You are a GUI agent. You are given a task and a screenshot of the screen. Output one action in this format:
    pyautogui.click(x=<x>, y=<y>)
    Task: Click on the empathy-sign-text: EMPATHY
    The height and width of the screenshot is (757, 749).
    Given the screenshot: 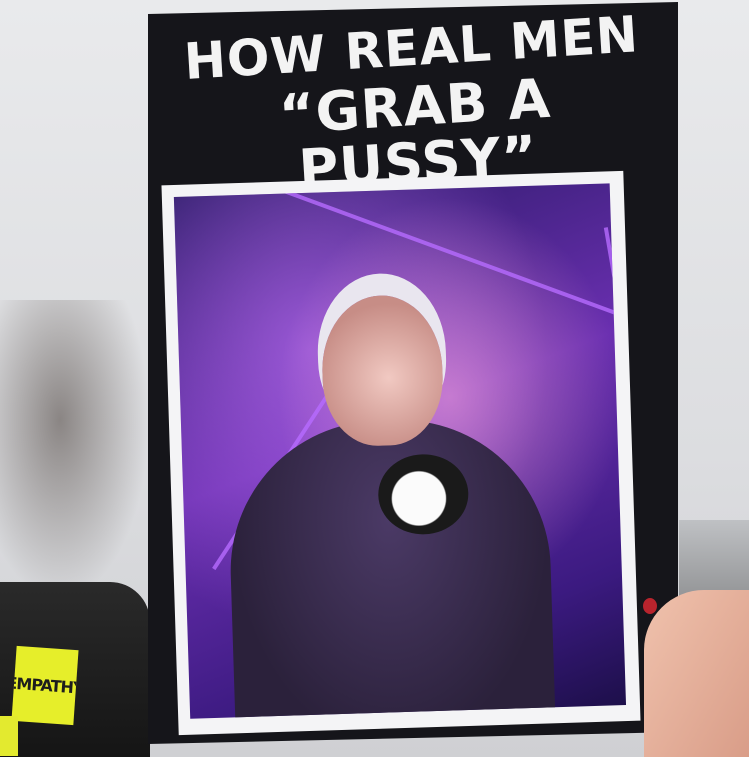 What is the action you would take?
    pyautogui.click(x=45, y=685)
    